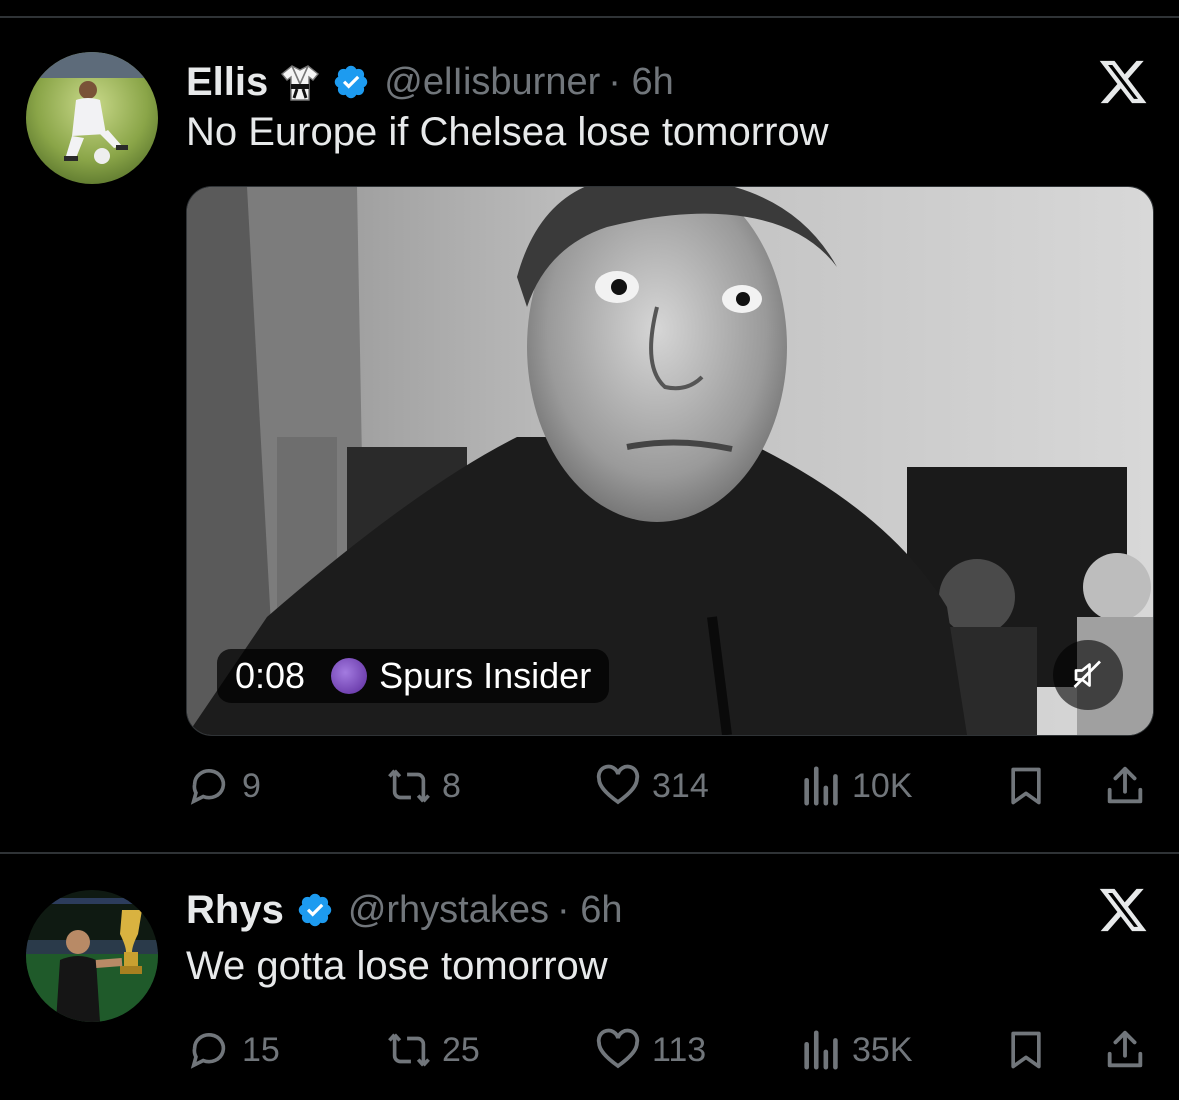  What do you see at coordinates (451, 785) in the screenshot?
I see `repost-count: 8` at bounding box center [451, 785].